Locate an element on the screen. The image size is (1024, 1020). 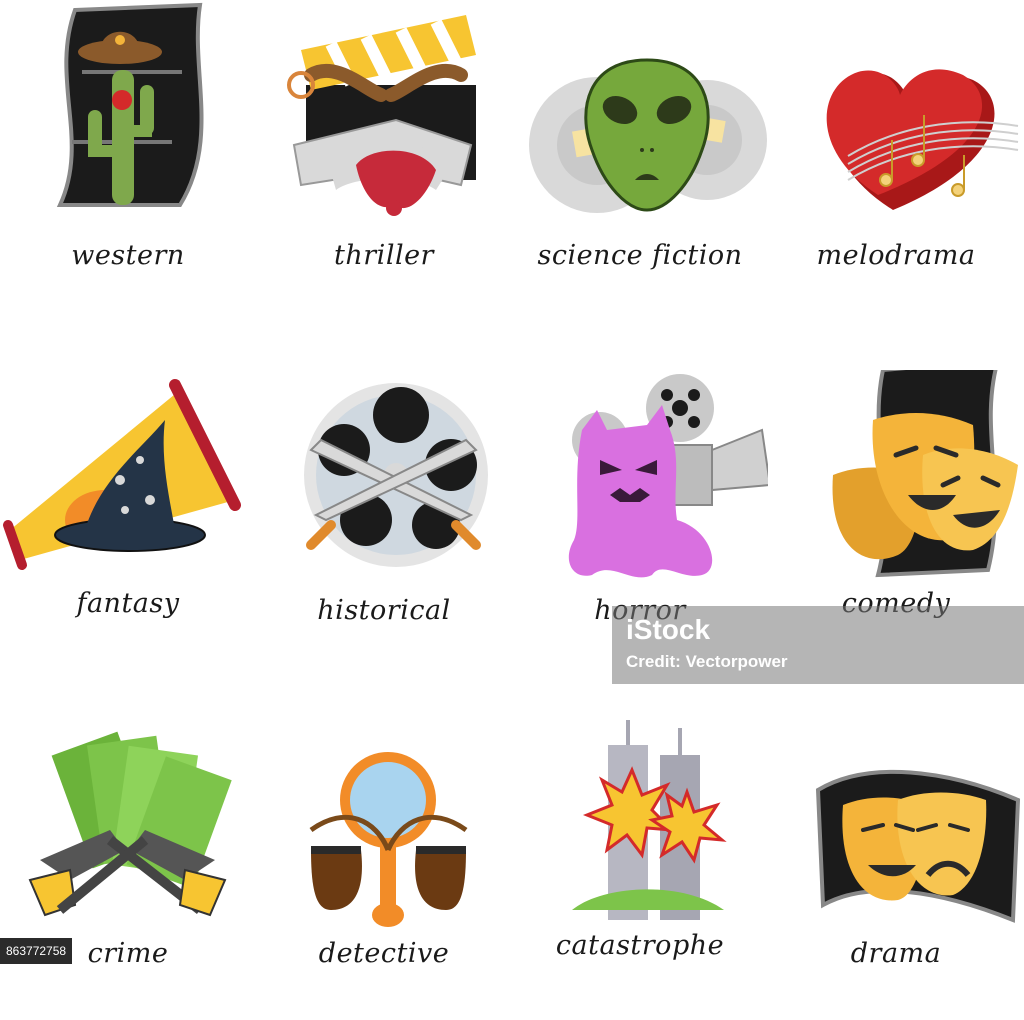
genre-label: thriller is located at coordinates (384, 255).